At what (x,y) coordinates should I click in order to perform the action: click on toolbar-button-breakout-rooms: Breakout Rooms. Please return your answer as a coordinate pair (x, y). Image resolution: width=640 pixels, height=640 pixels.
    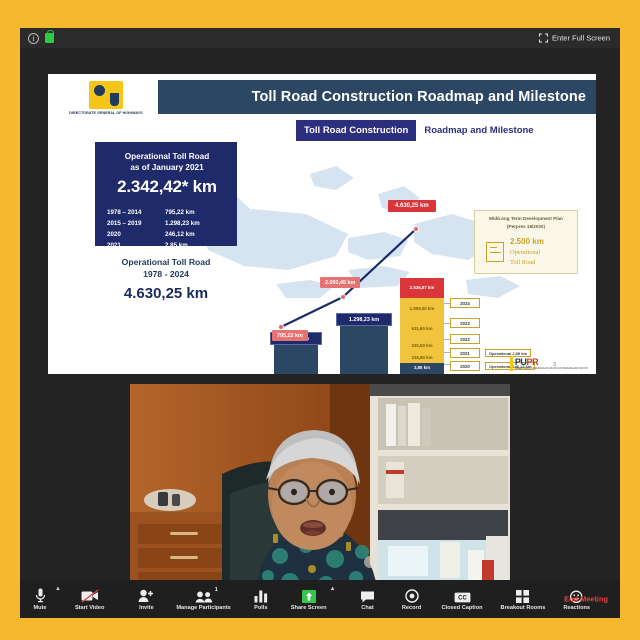
    Looking at the image, I should click on (523, 599).